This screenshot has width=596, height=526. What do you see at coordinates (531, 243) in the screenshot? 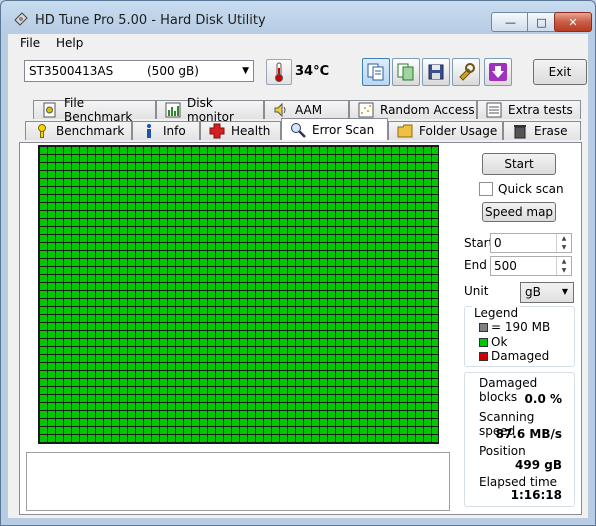
I see `start-input: 0 ▲ ▼` at bounding box center [531, 243].